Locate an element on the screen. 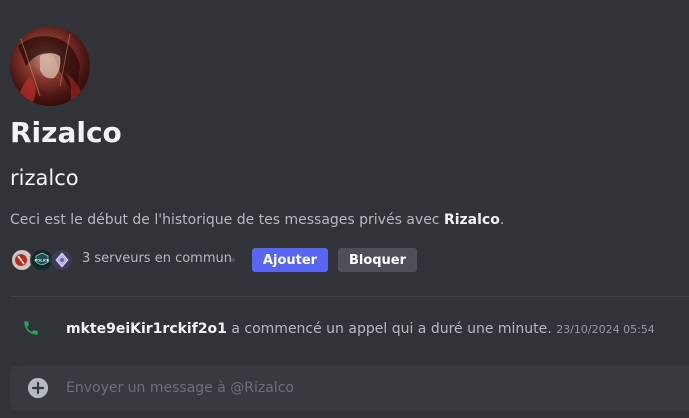 The height and width of the screenshot is (418, 689). block-button: Bloquer is located at coordinates (377, 260).